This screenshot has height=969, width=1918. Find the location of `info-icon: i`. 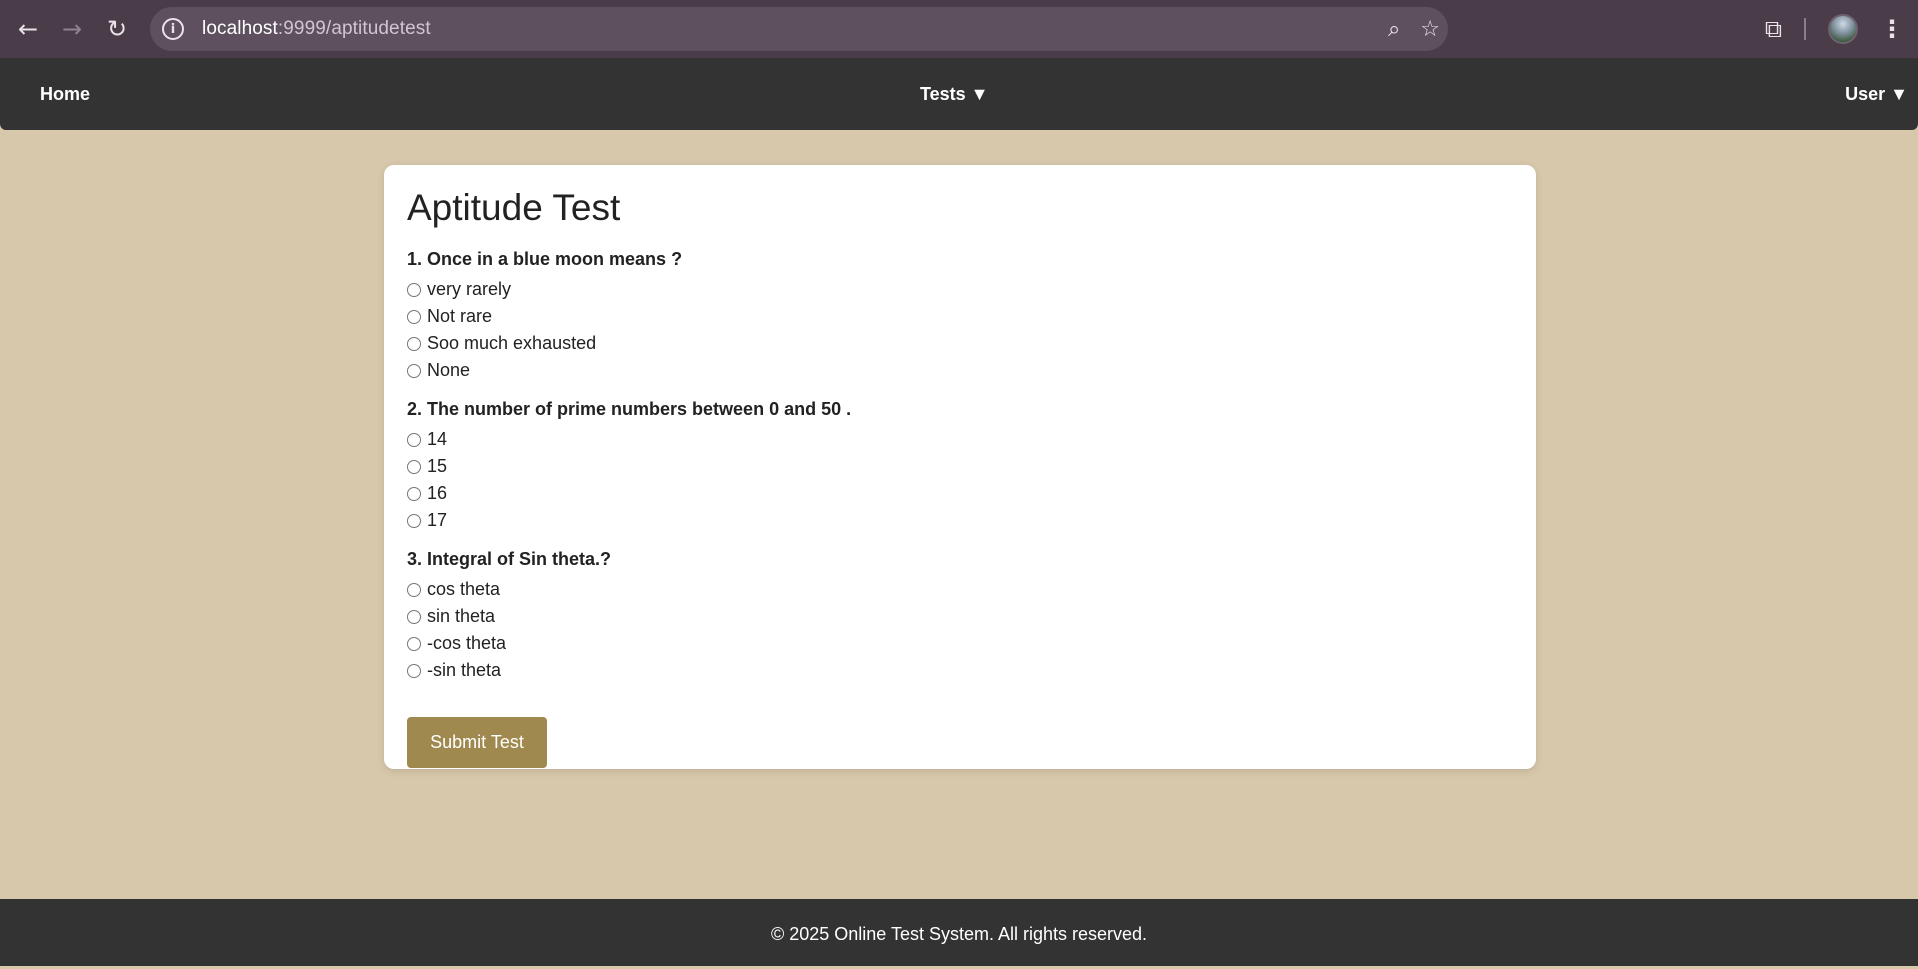

info-icon: i is located at coordinates (173, 29).